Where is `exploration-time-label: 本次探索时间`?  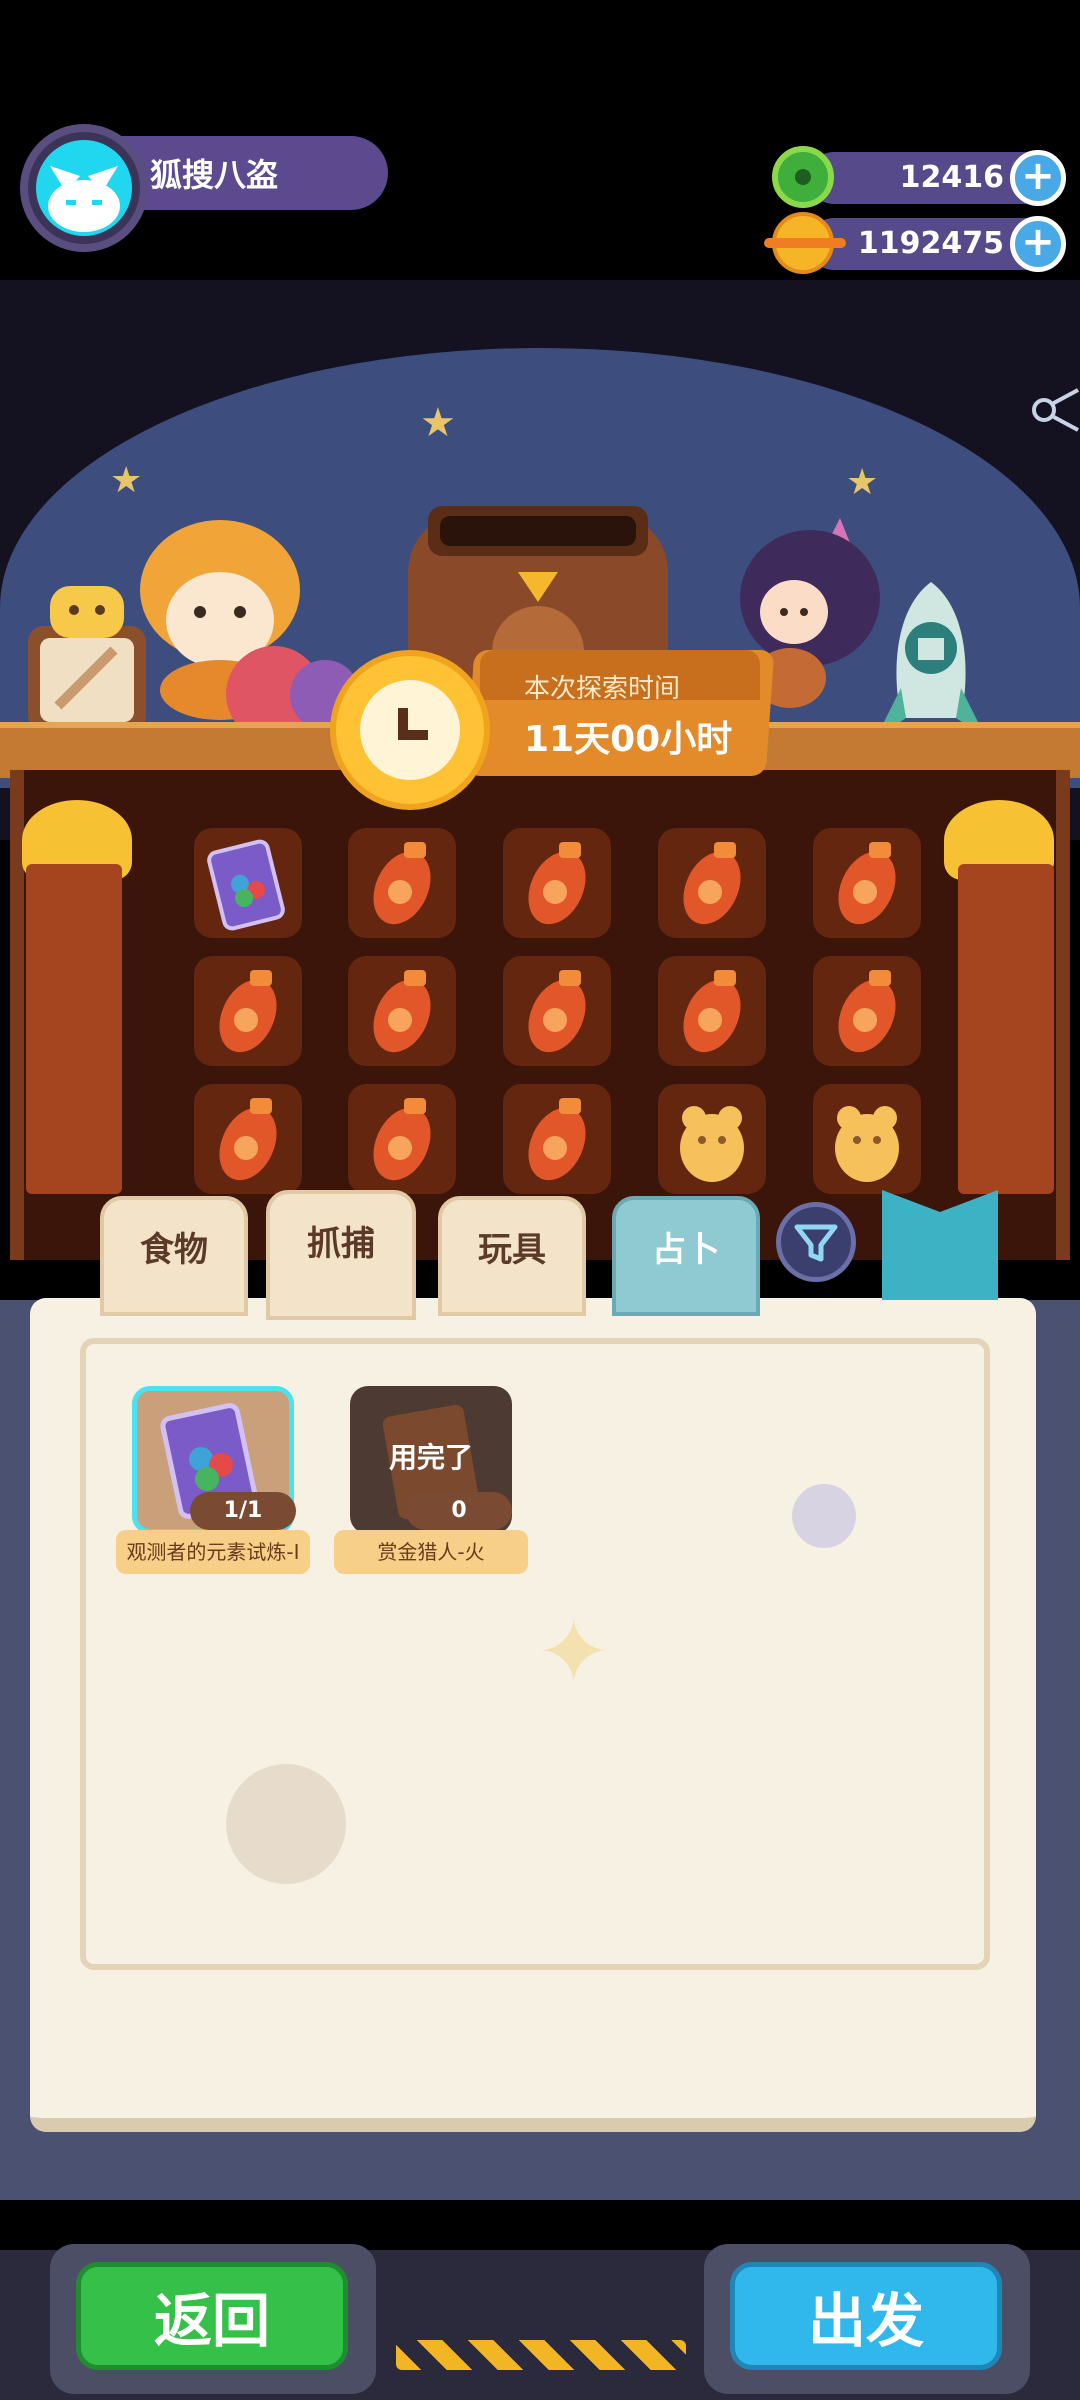
exploration-time-label: 本次探索时间 is located at coordinates (602, 689).